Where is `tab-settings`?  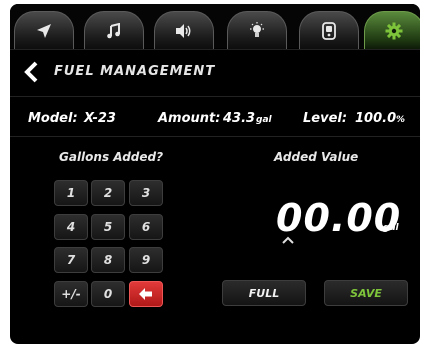 tab-settings is located at coordinates (392, 30).